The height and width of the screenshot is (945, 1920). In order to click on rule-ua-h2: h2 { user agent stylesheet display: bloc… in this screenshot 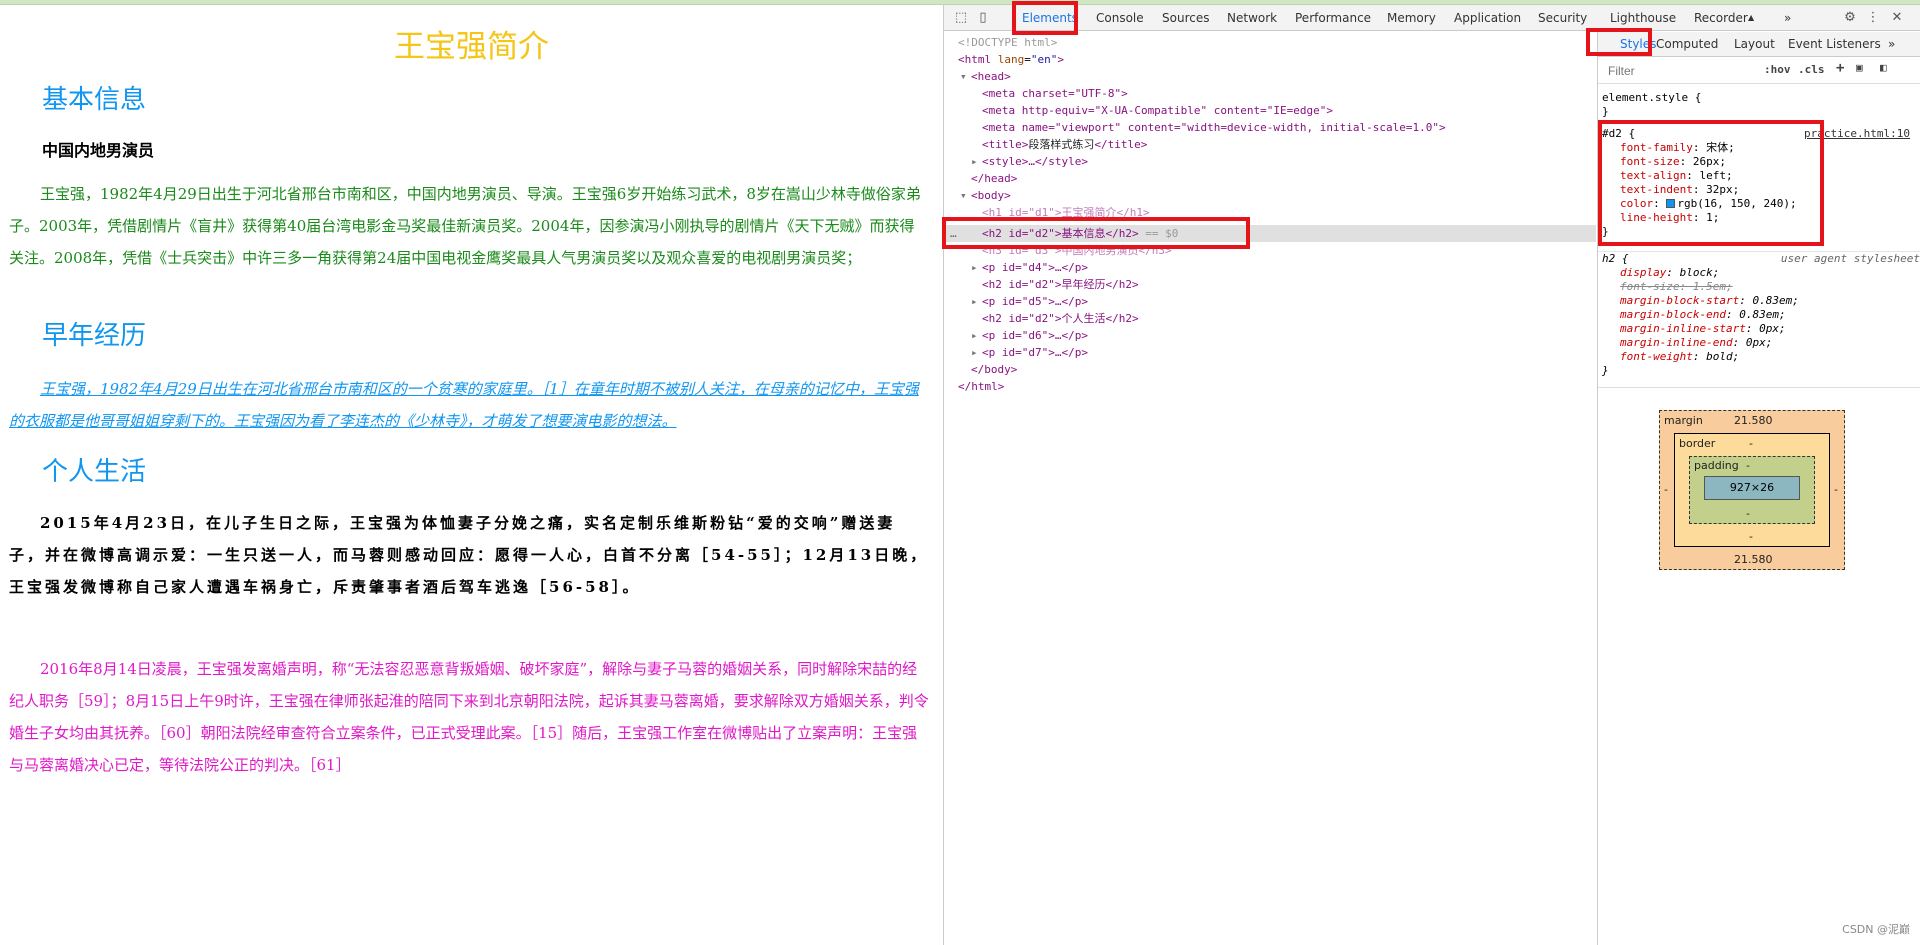, I will do `click(1759, 314)`.